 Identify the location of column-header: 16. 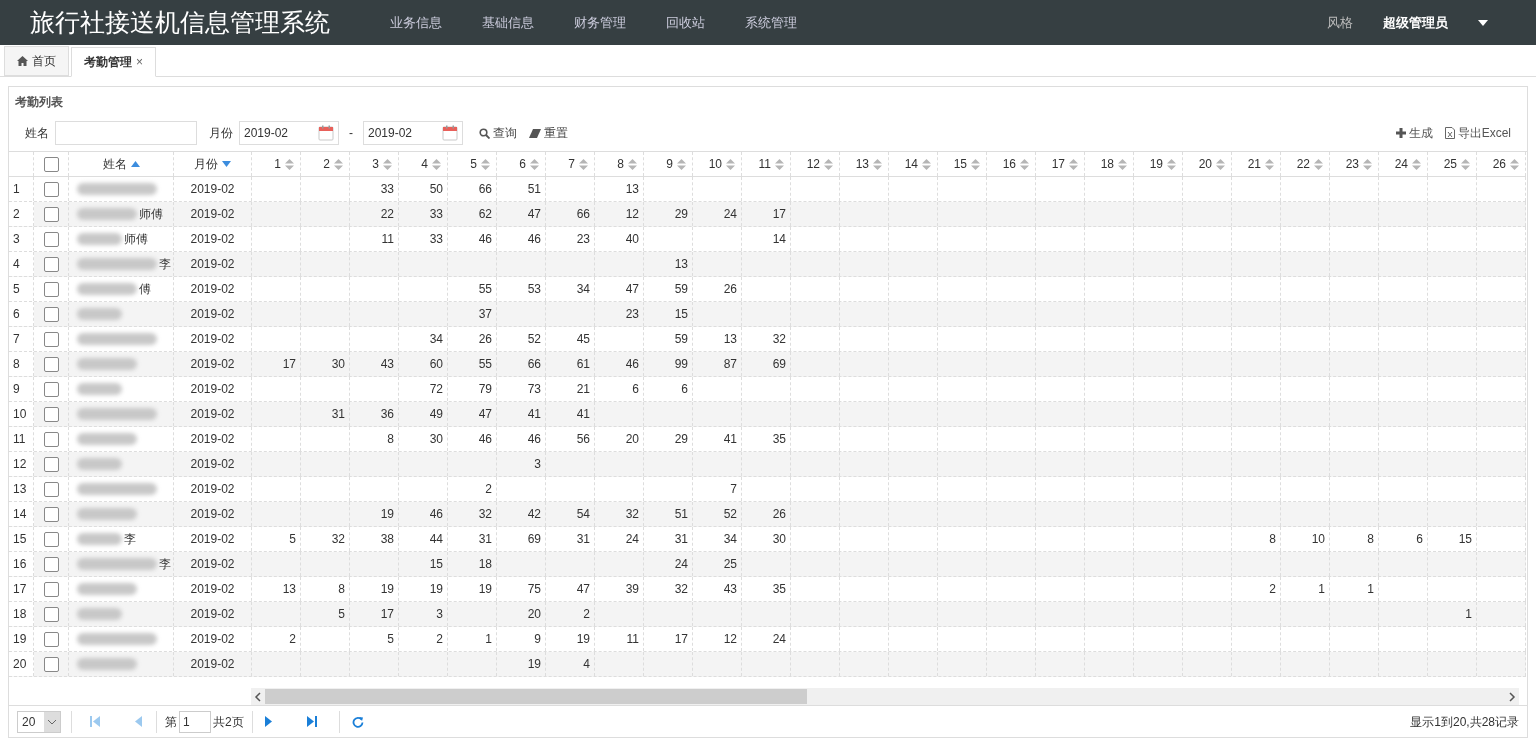
(1011, 164).